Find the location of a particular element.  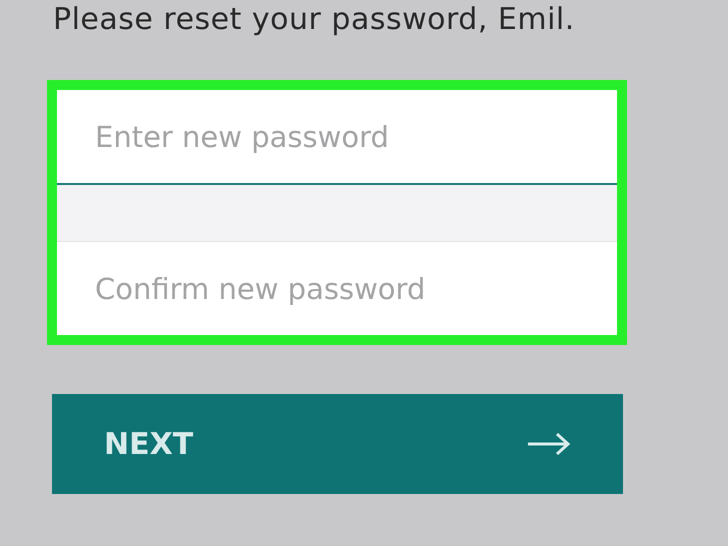

next-button: NEXT is located at coordinates (337, 444).